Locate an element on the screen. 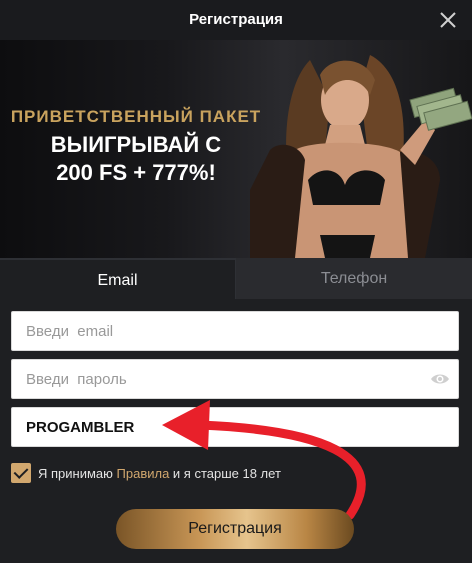  modal-header: Регистрация is located at coordinates (236, 20).